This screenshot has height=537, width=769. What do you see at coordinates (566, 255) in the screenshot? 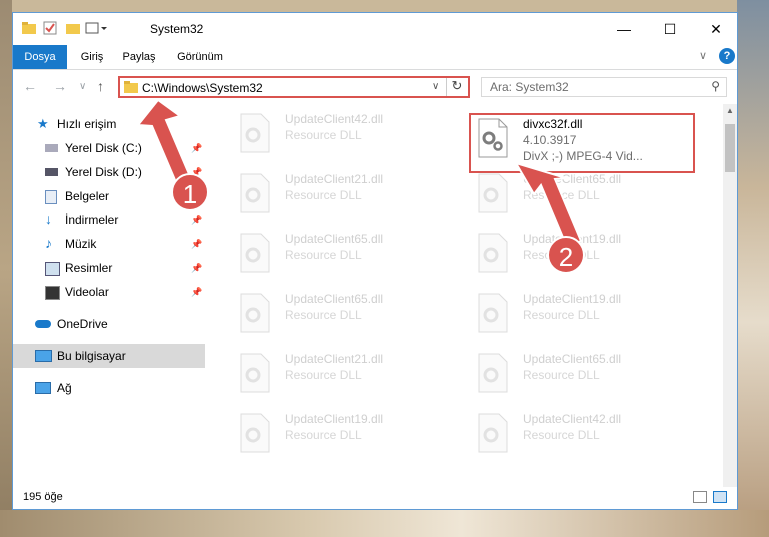
I see `step-badge-2: 2` at bounding box center [566, 255].